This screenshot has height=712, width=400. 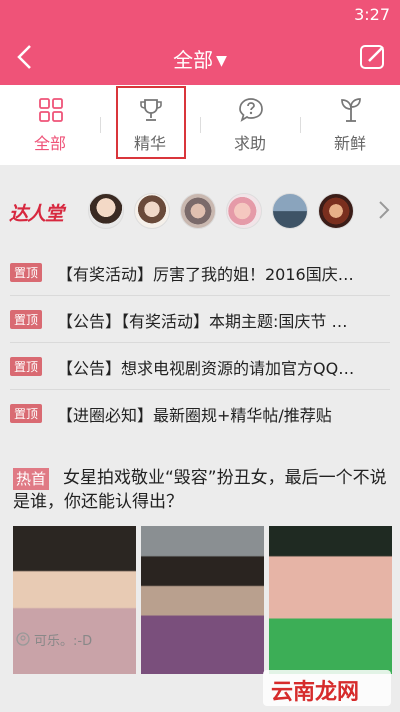 What do you see at coordinates (63, 641) in the screenshot?
I see `post-author: 可乐。:-D` at bounding box center [63, 641].